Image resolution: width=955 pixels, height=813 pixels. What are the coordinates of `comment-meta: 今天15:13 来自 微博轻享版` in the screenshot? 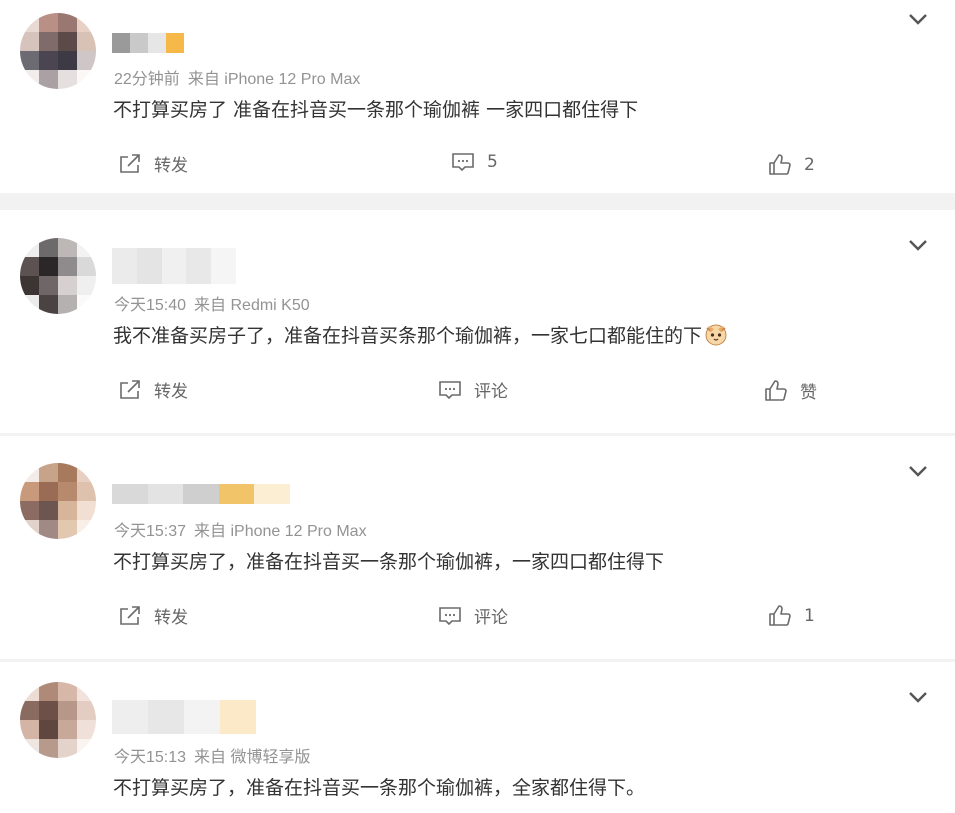 It's located at (212, 755).